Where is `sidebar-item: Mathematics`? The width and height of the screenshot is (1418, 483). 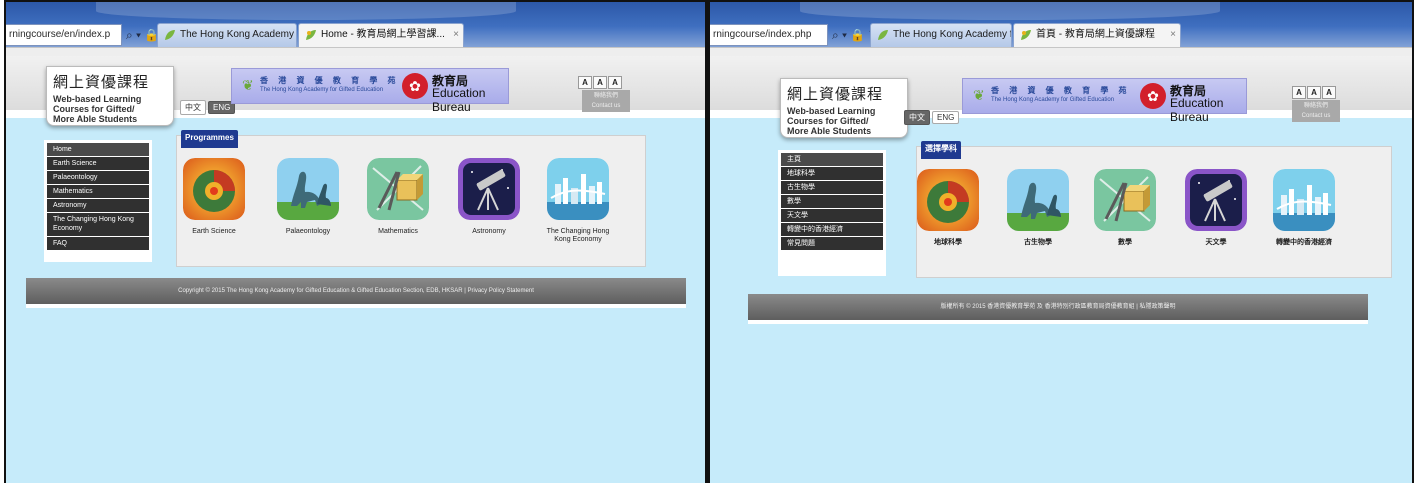 sidebar-item: Mathematics is located at coordinates (98, 191).